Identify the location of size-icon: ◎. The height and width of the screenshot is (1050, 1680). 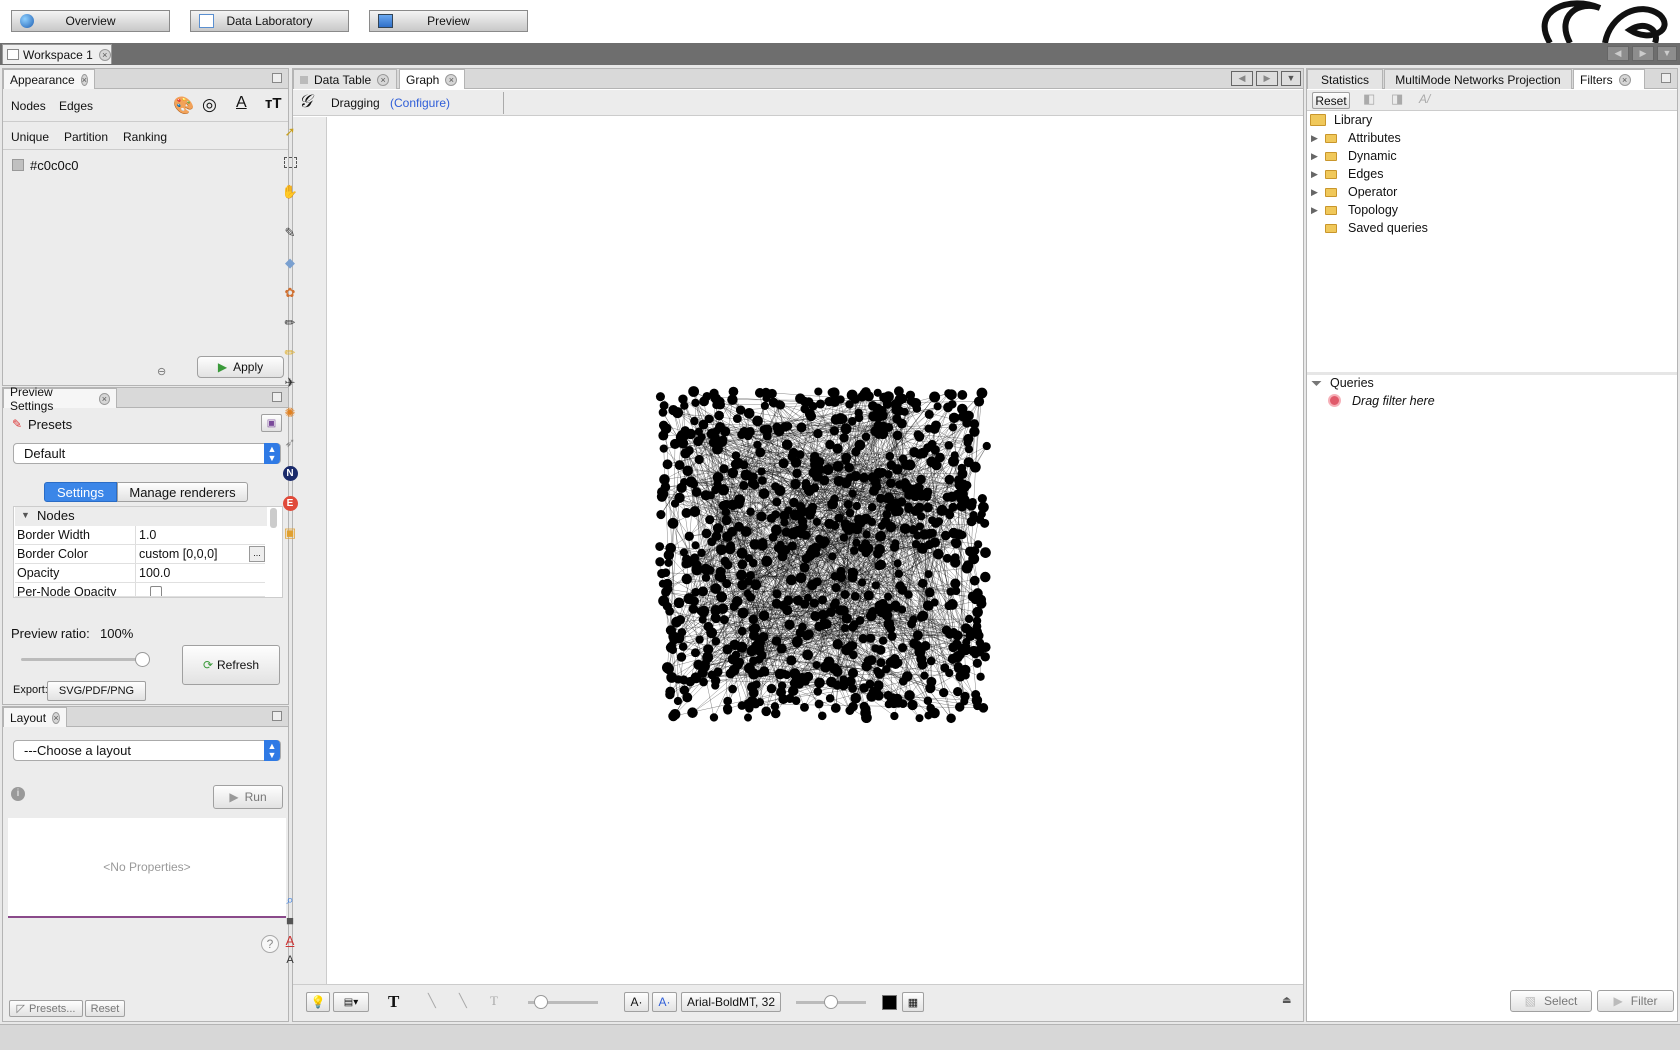
(209, 105).